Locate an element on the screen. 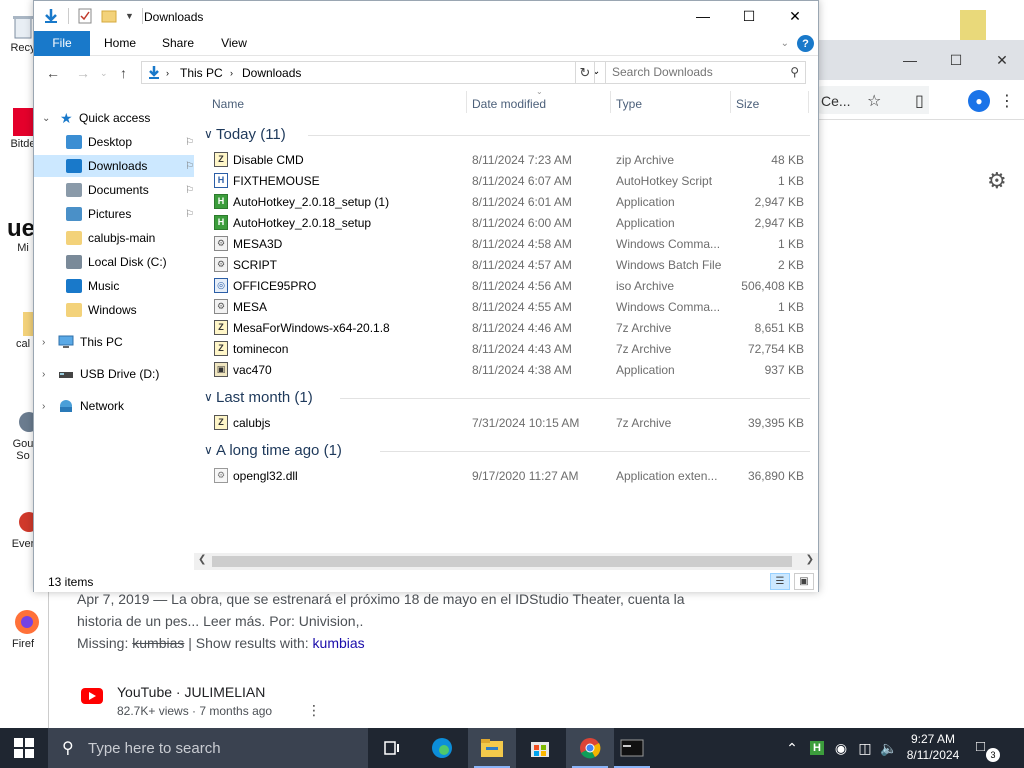 The height and width of the screenshot is (768, 1024). nav-item-downloads: Downloads ⚐ is located at coordinates (114, 166).